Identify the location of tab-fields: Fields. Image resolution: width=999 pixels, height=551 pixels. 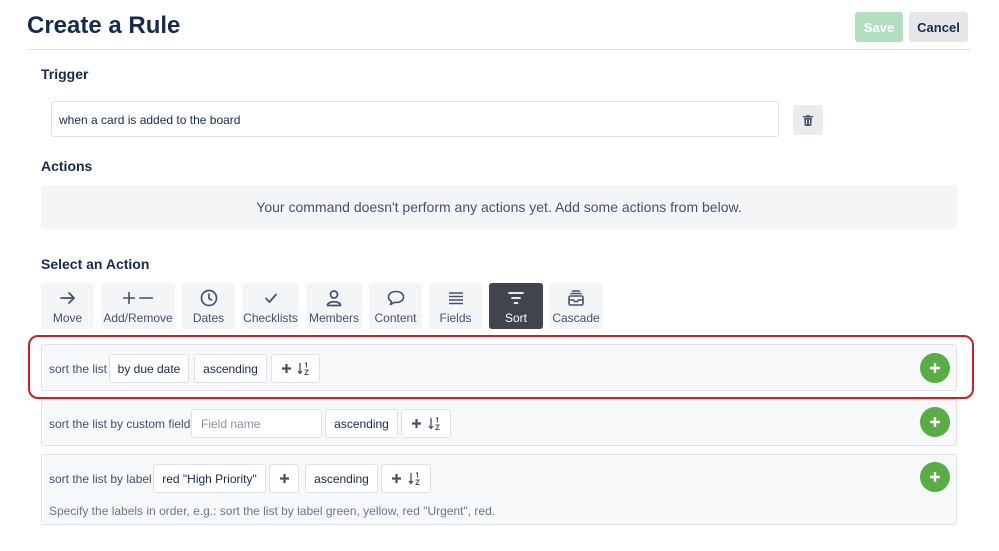
(455, 306).